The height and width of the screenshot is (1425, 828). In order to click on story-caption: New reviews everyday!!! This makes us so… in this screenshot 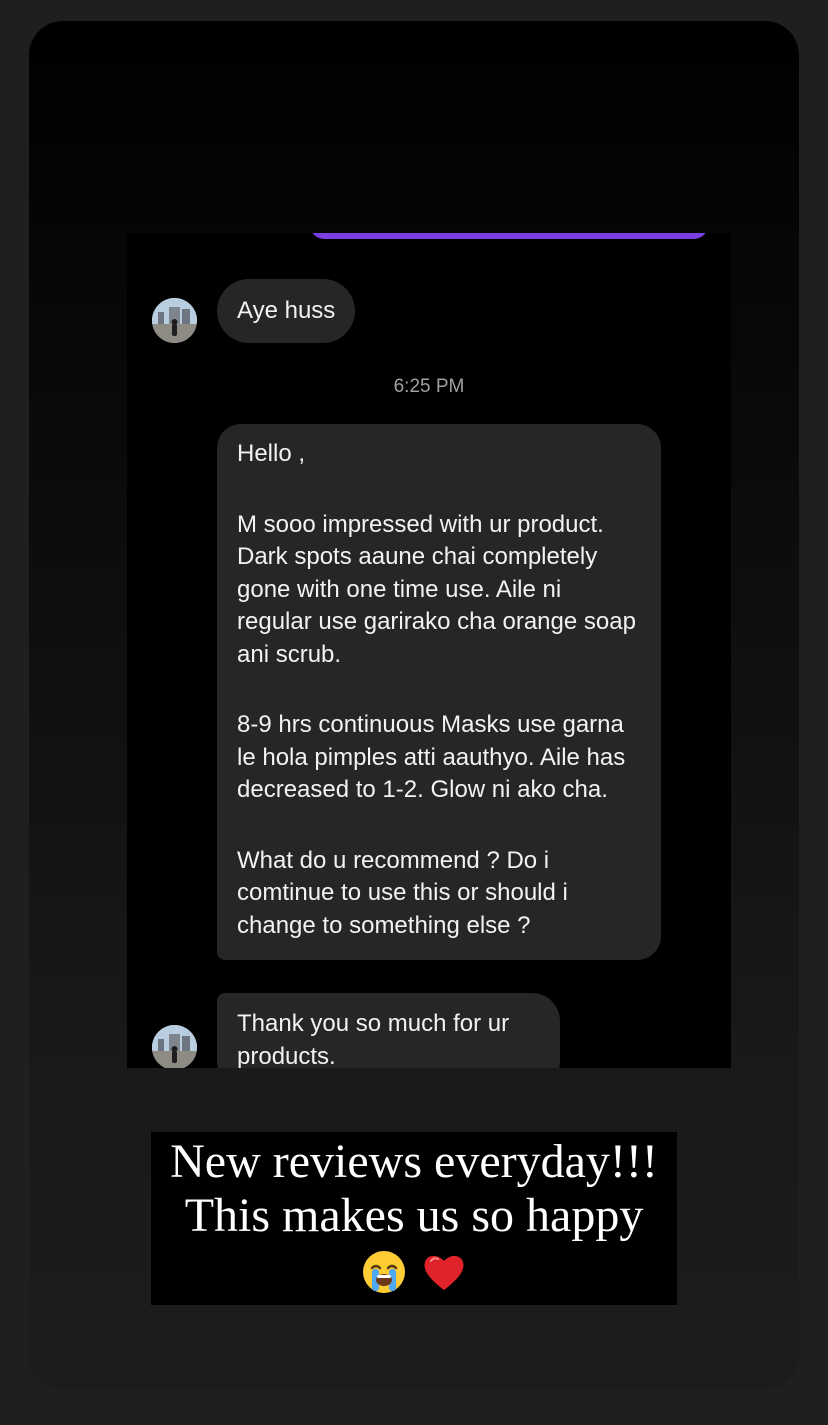, I will do `click(414, 1218)`.